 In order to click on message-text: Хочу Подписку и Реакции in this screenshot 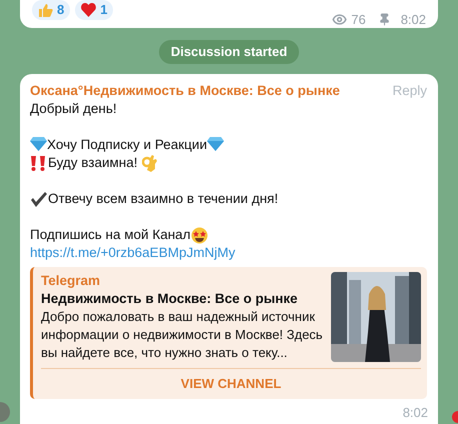, I will do `click(127, 144)`.